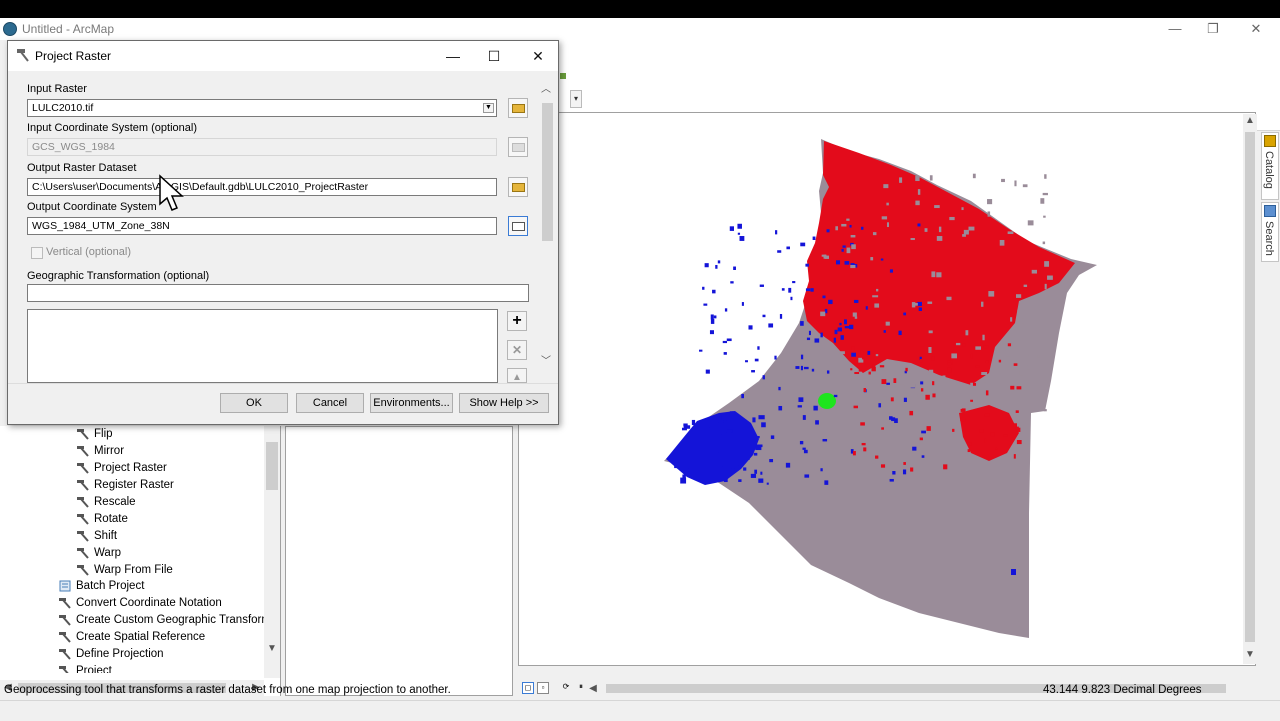 The image size is (1280, 721). Describe the element at coordinates (262, 226) in the screenshot. I see `output-cs-field: WGS_1984_UTM_Zone_38N` at that location.